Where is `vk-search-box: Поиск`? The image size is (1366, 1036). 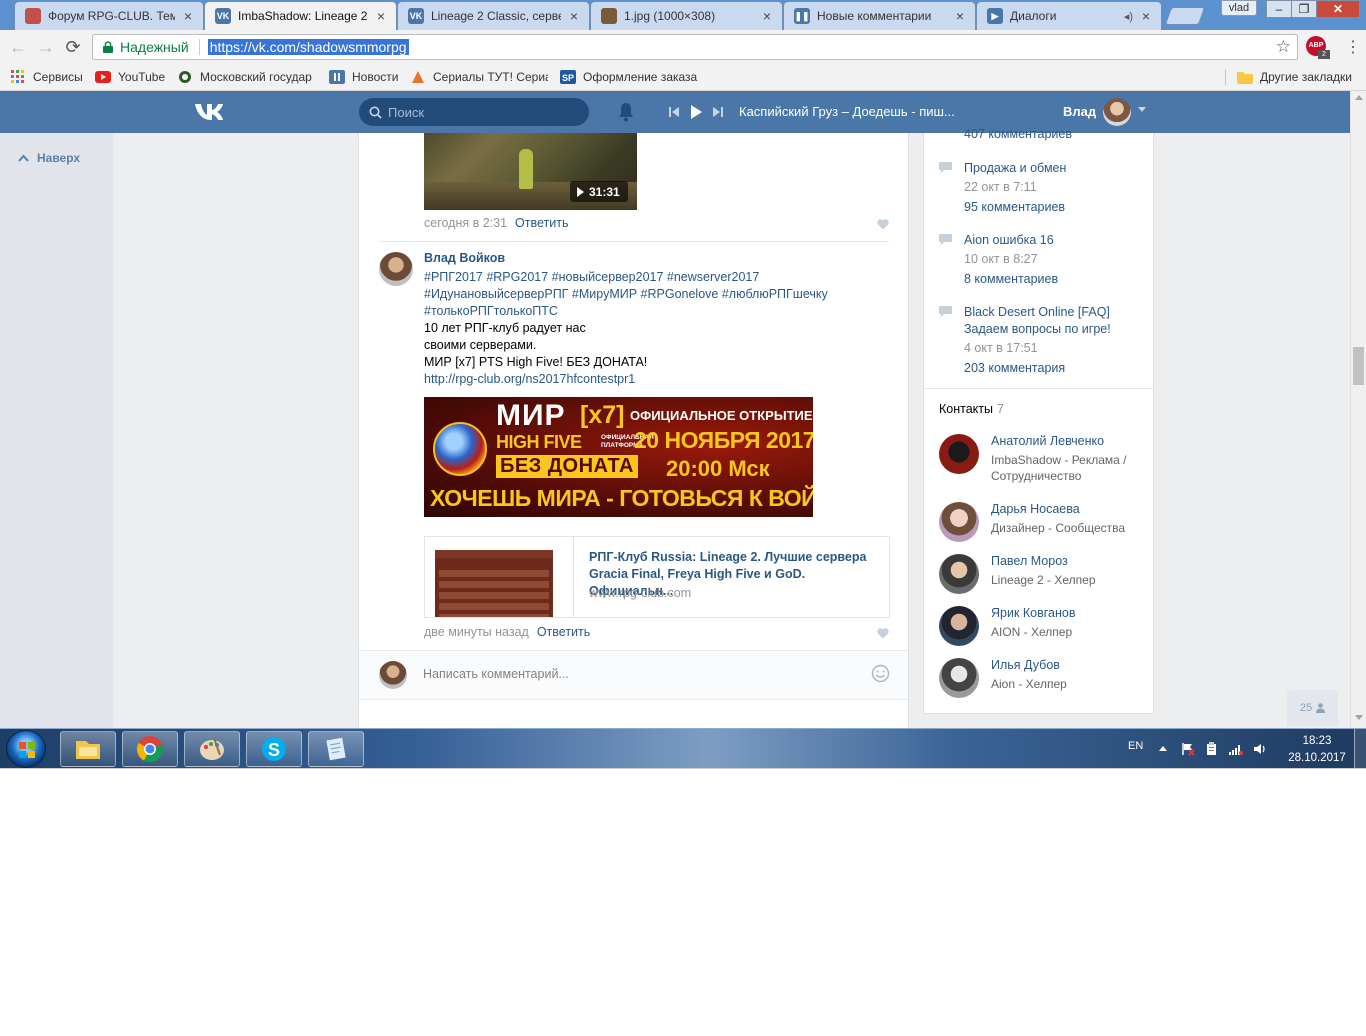 vk-search-box: Поиск is located at coordinates (474, 112).